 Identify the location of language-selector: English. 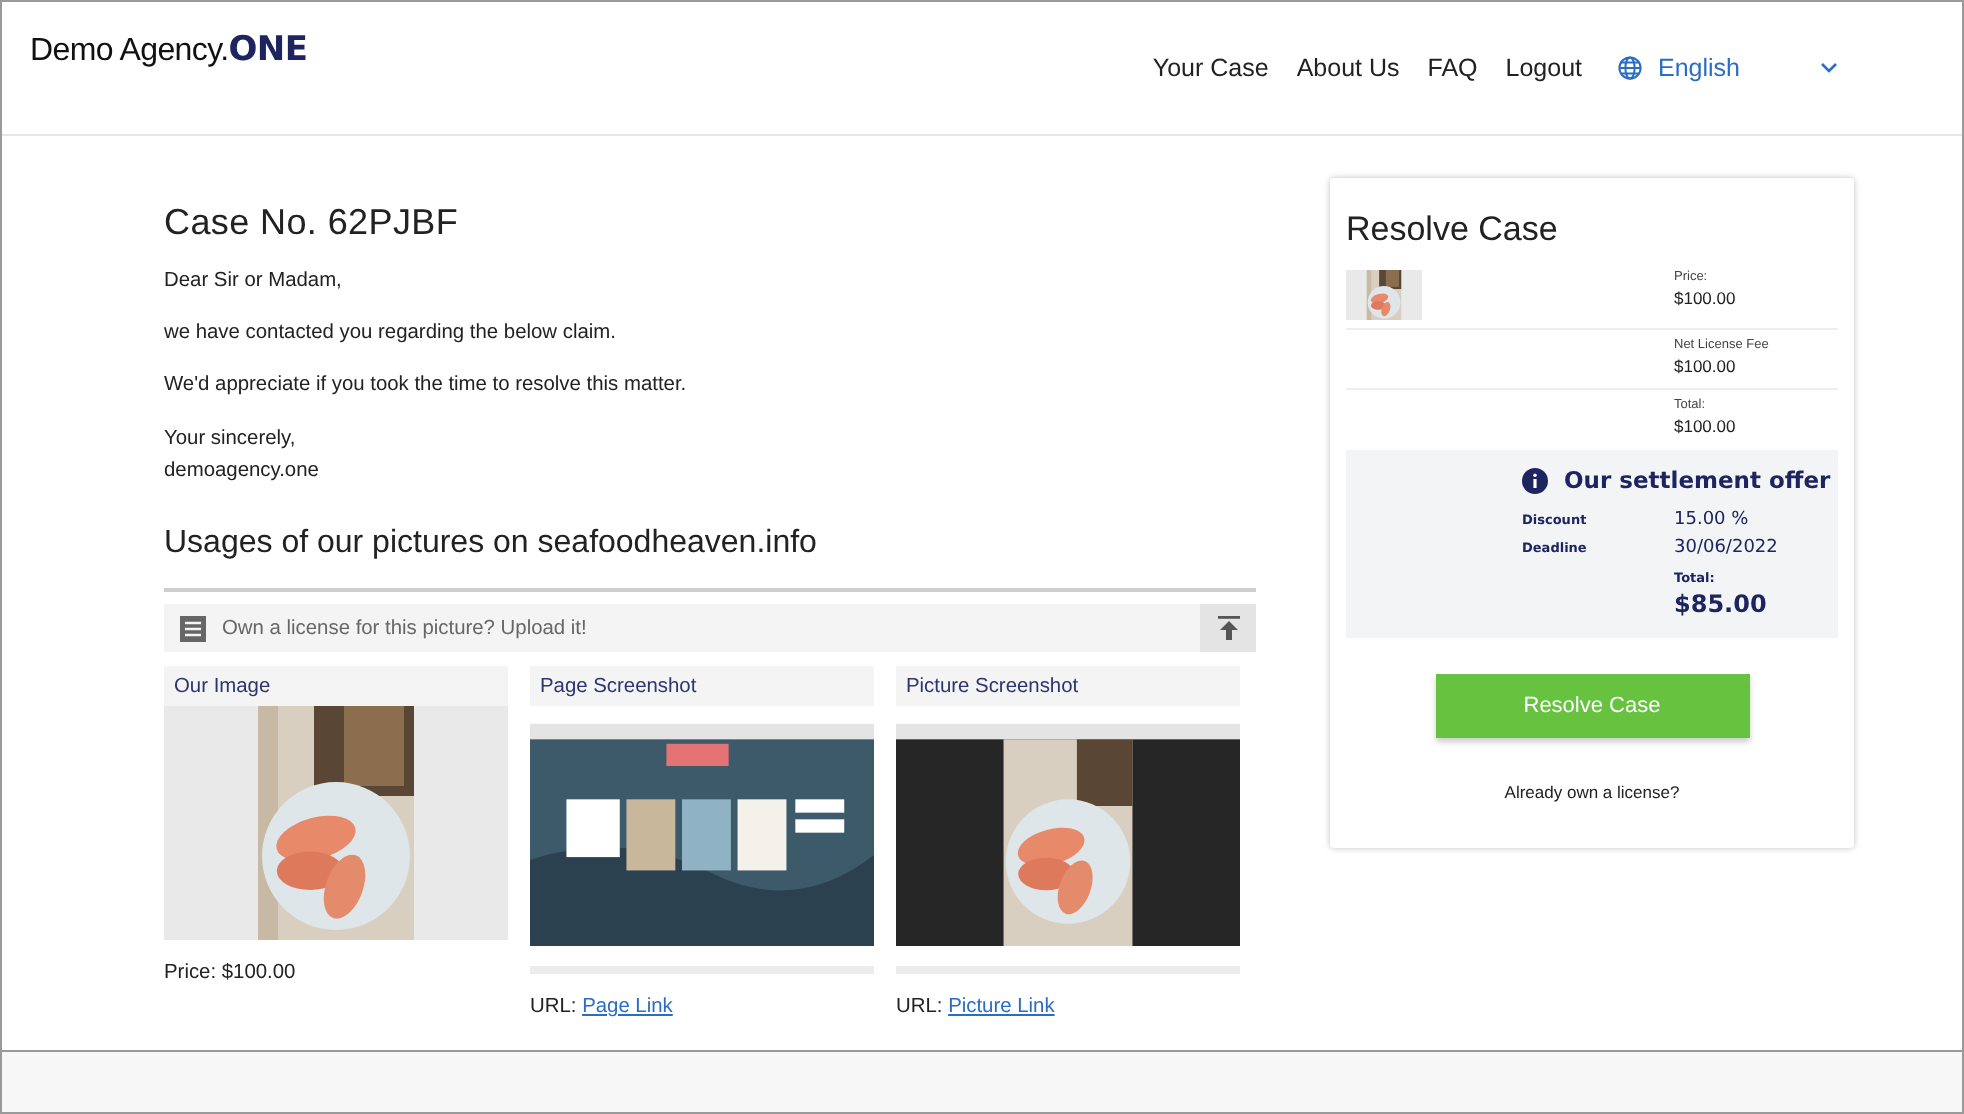
(1728, 68).